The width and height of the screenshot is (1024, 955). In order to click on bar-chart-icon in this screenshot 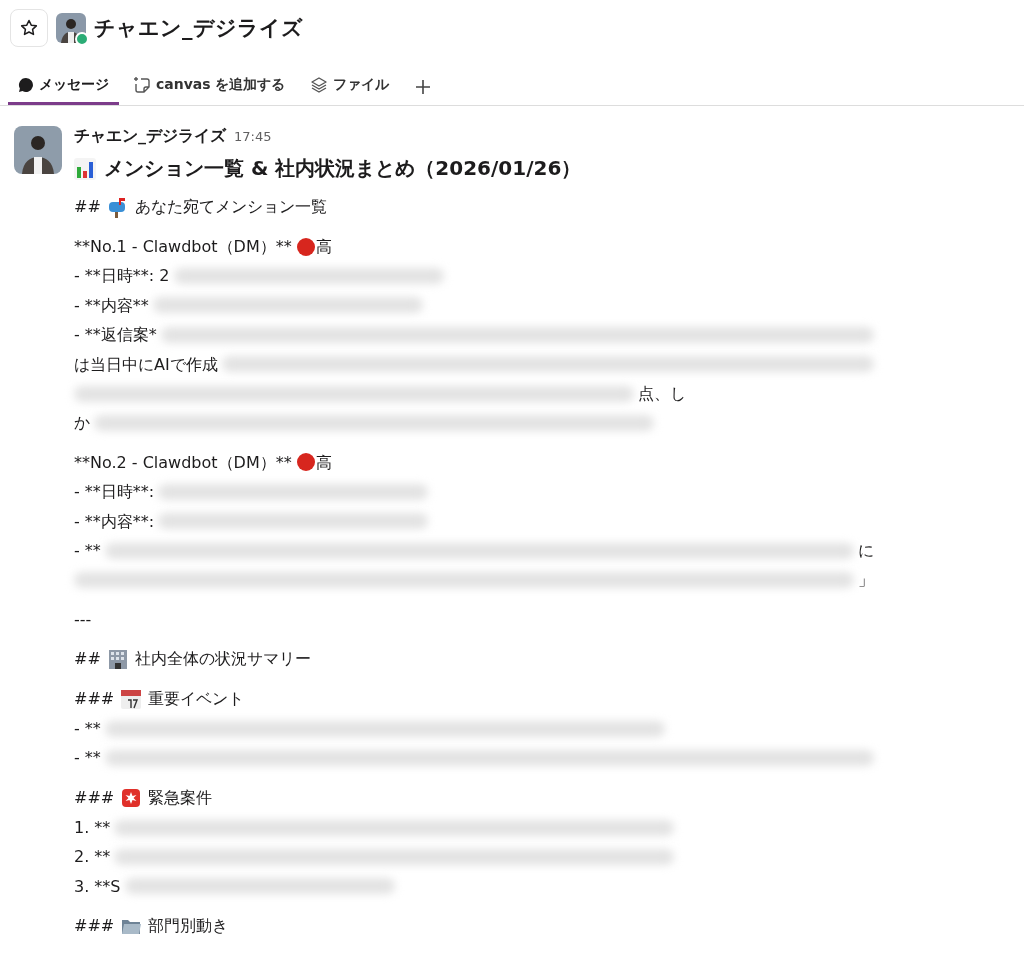, I will do `click(85, 168)`.